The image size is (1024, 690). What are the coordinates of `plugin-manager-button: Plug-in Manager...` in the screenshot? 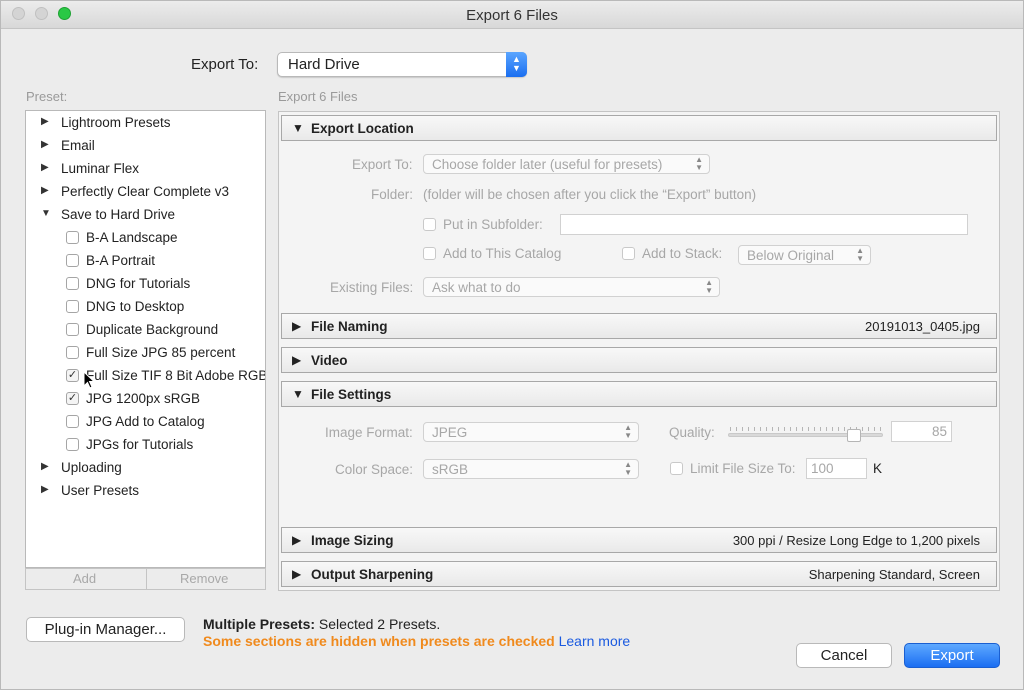 It's located at (105, 629).